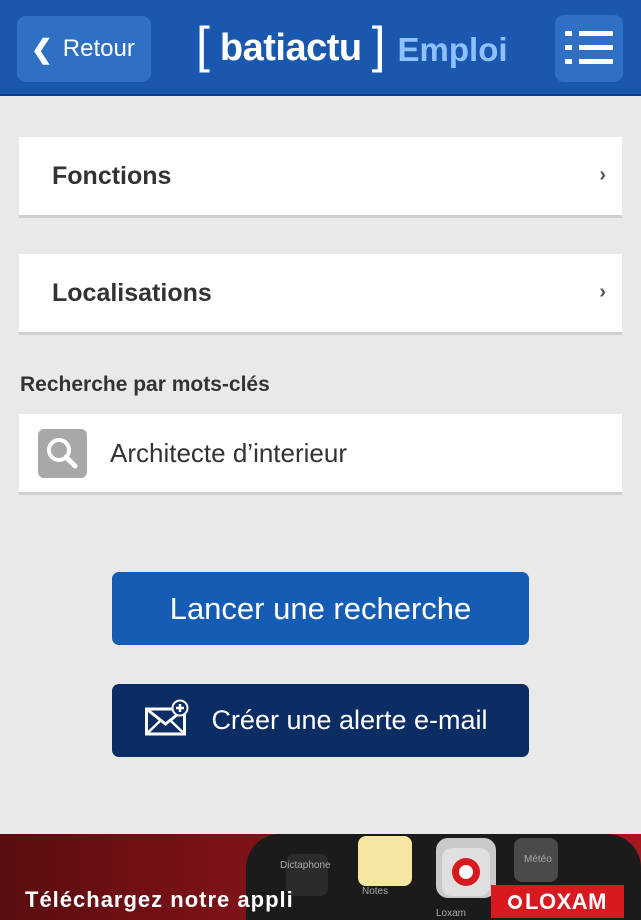  I want to click on top-bar: ❮ Retour [ batiactu ] Emploi, so click(320, 48).